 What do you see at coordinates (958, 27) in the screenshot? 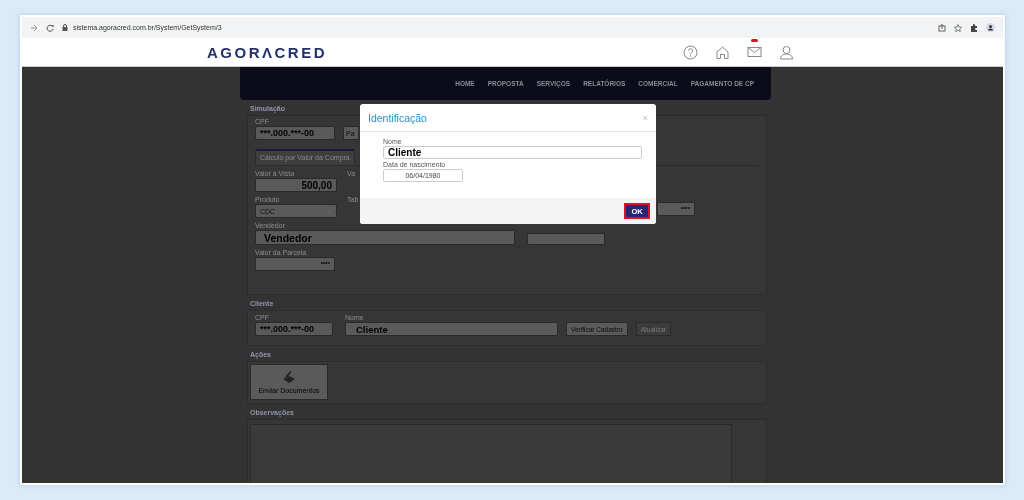
I see `star-icon` at bounding box center [958, 27].